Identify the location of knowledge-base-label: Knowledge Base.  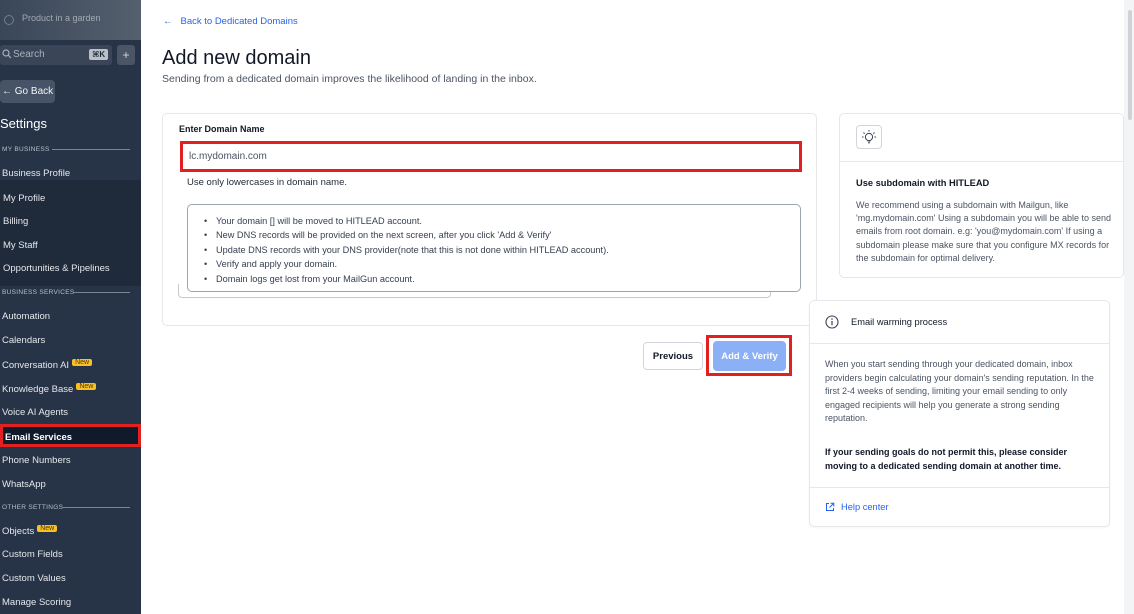
(38, 389).